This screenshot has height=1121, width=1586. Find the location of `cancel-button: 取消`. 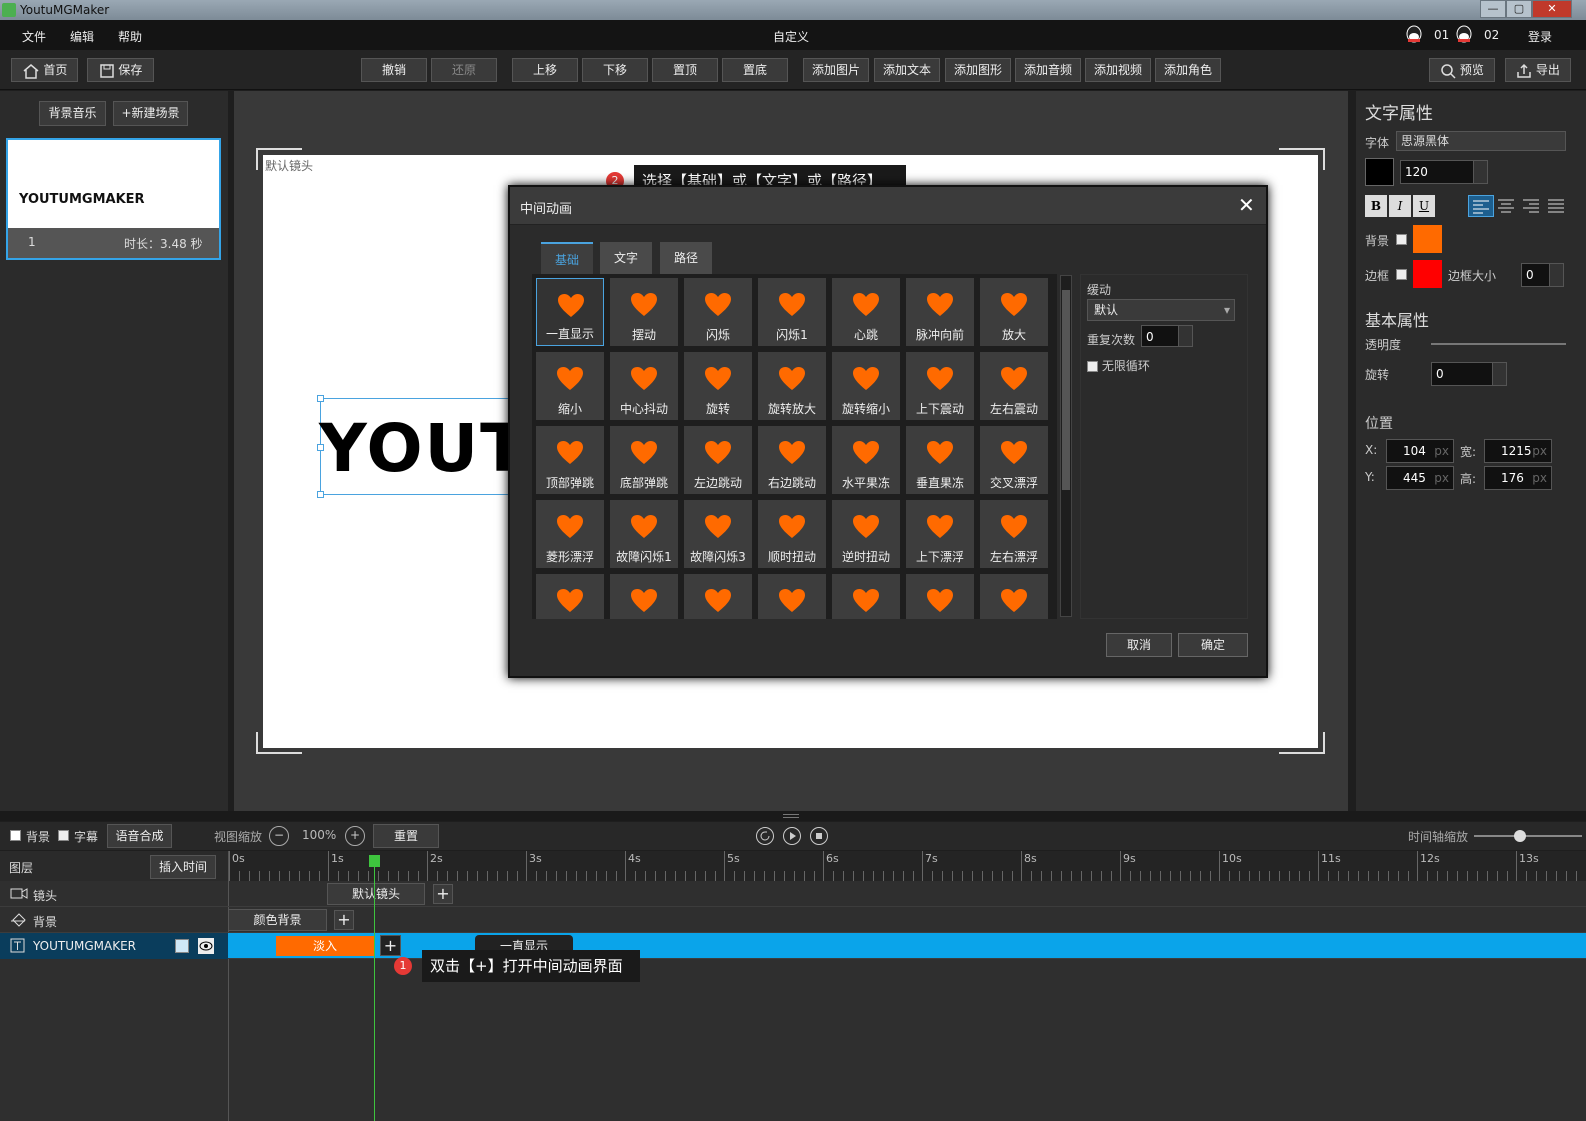

cancel-button: 取消 is located at coordinates (1139, 645).